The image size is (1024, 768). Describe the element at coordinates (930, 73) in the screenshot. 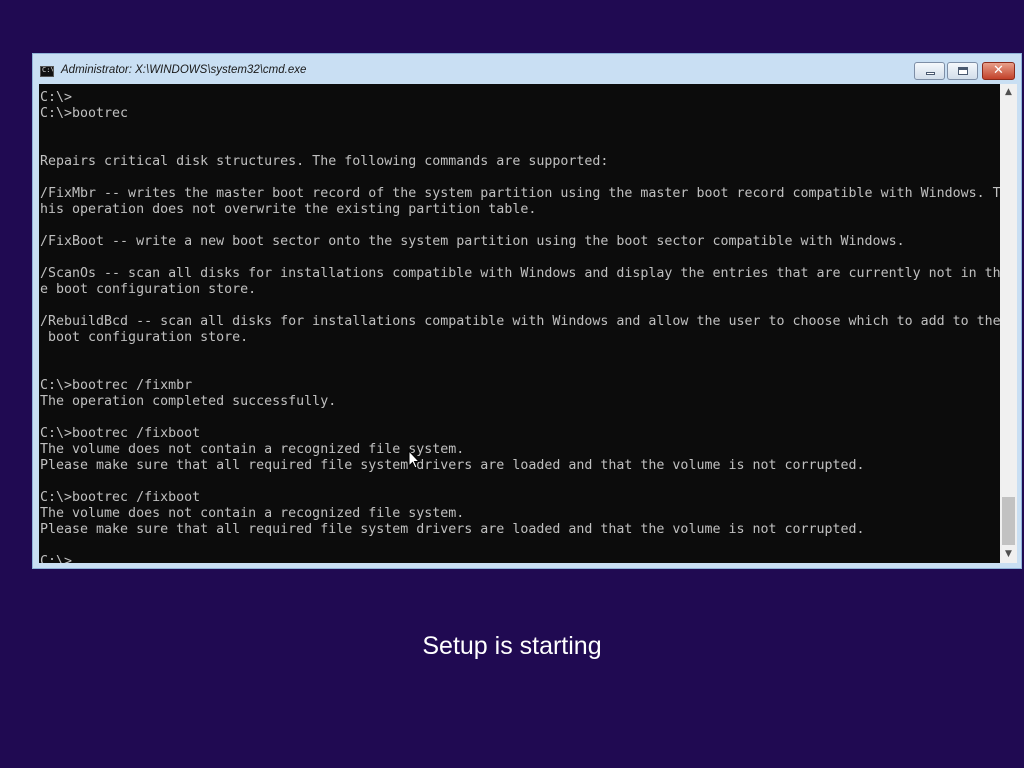

I see `minimize-icon` at that location.